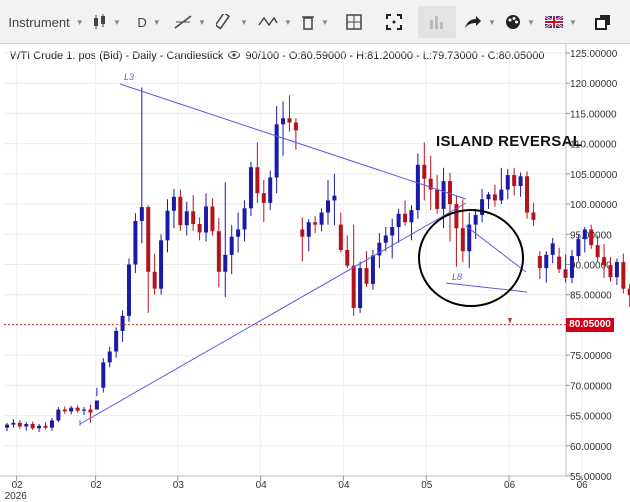 Image resolution: width=630 pixels, height=502 pixels. I want to click on x-tick-label: 05, so click(427, 485).